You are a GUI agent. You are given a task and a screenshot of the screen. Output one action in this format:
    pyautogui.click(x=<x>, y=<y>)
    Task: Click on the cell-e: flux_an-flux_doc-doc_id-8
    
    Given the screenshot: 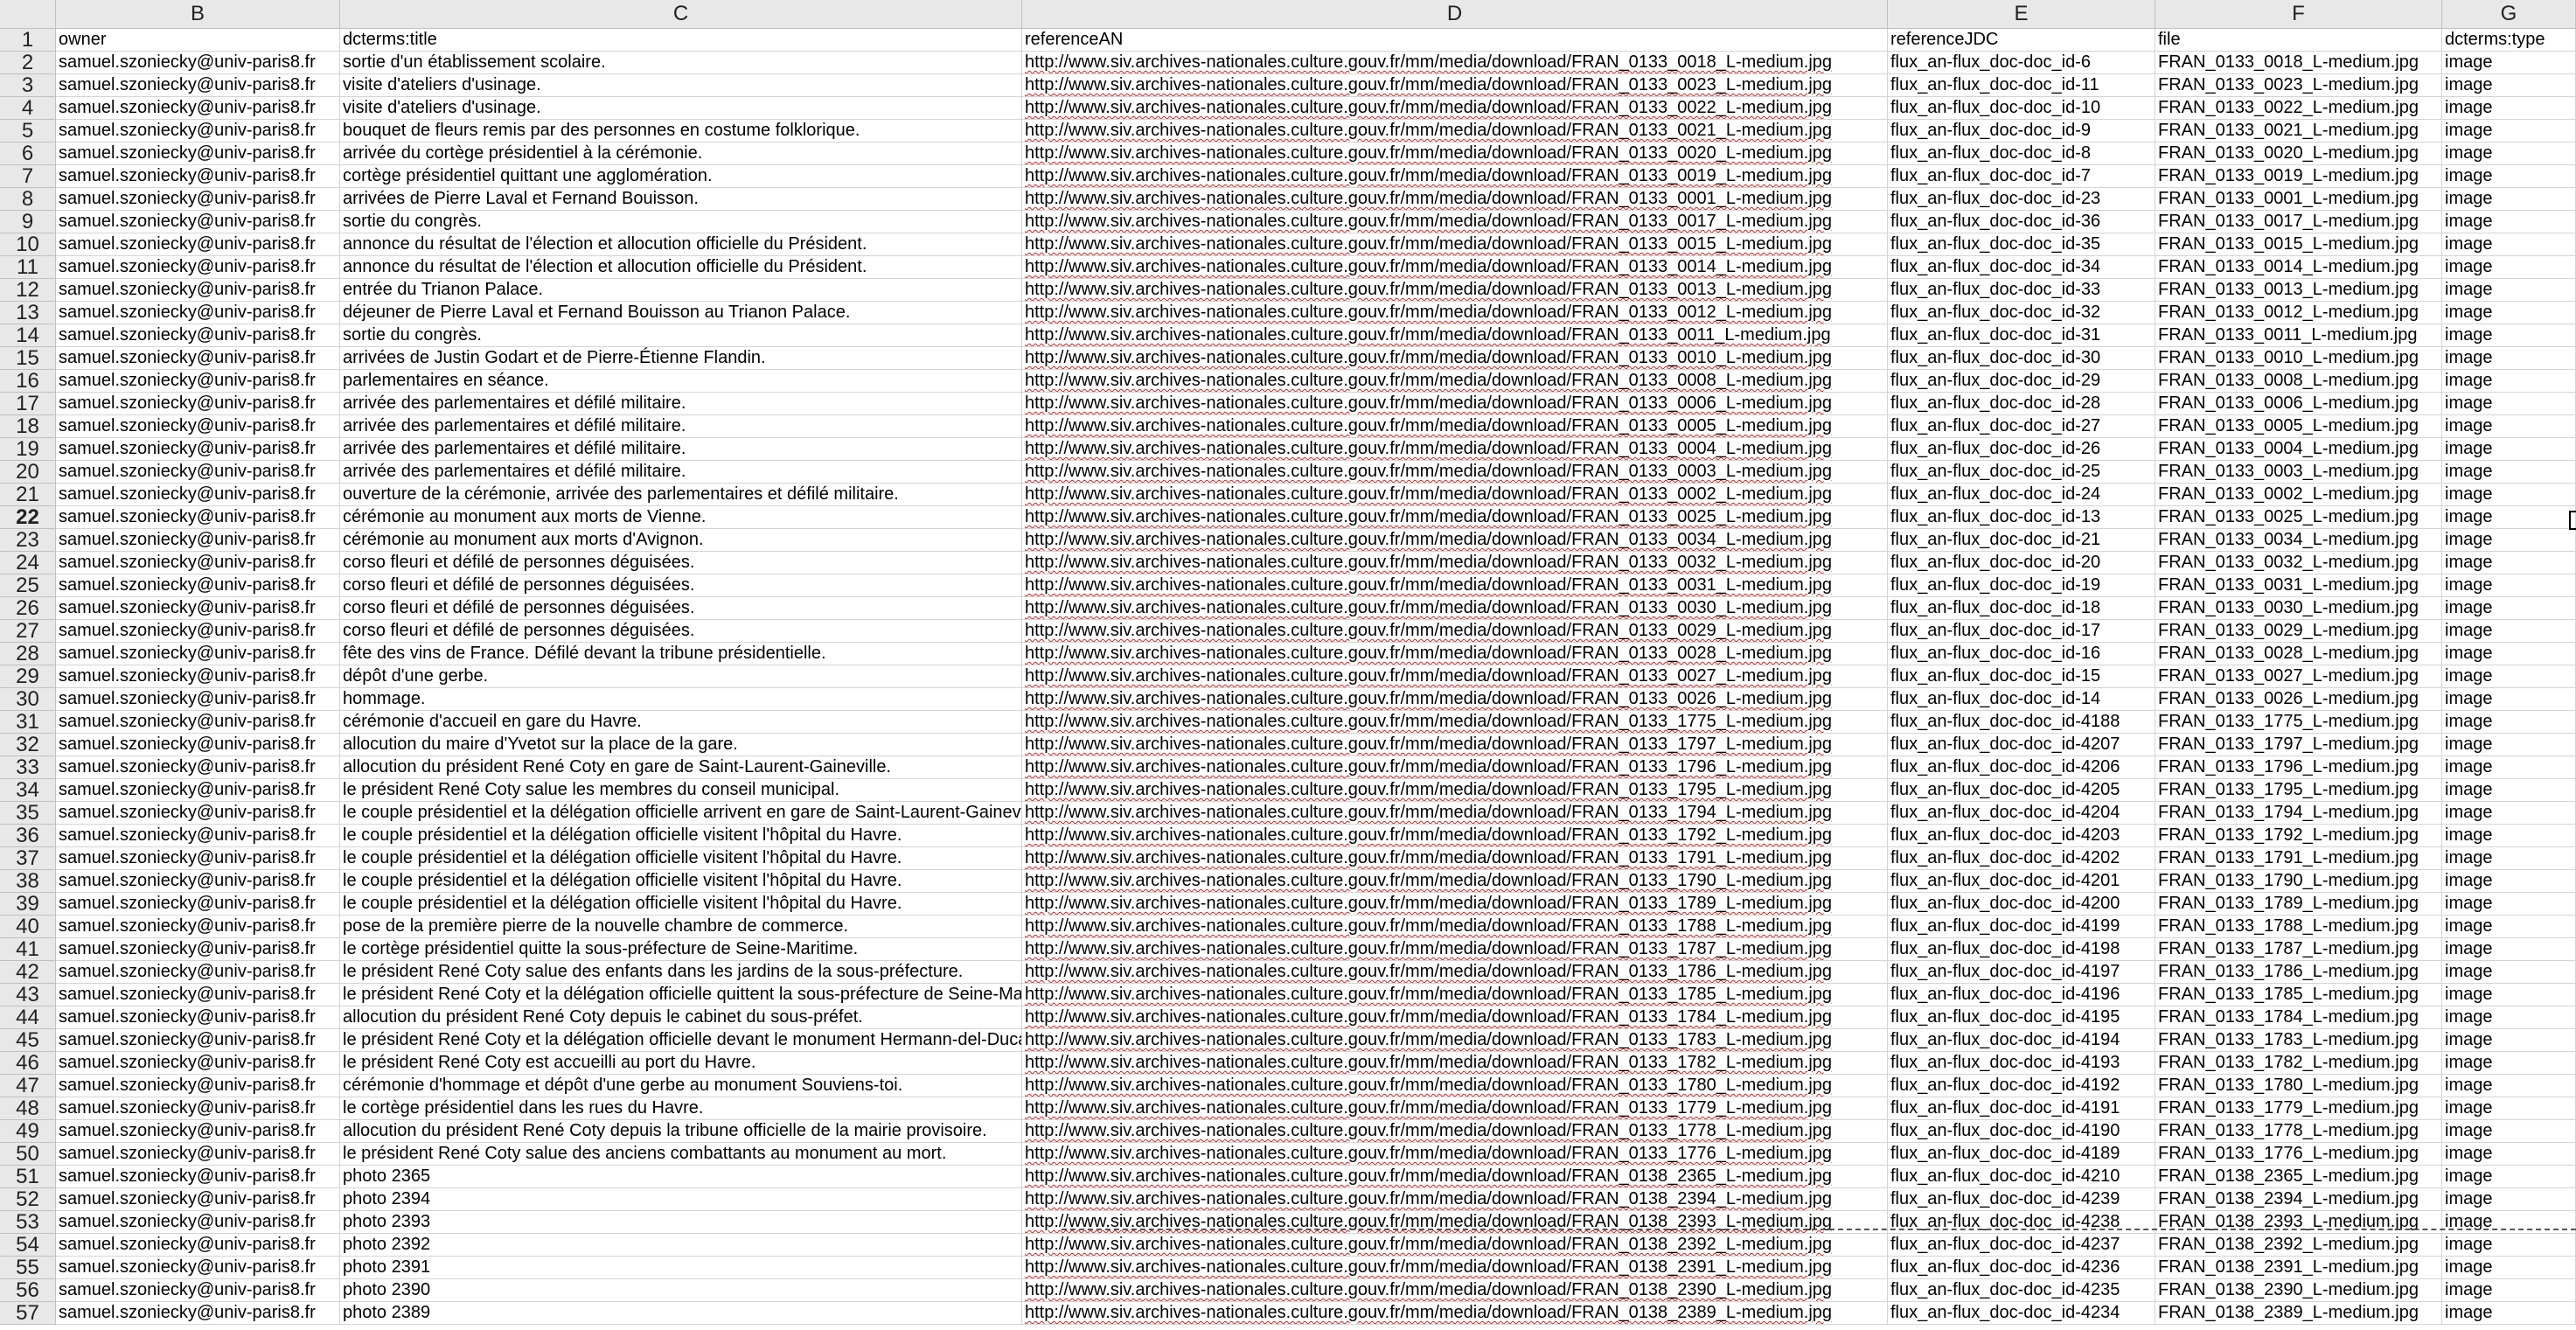 What is the action you would take?
    pyautogui.click(x=2022, y=154)
    